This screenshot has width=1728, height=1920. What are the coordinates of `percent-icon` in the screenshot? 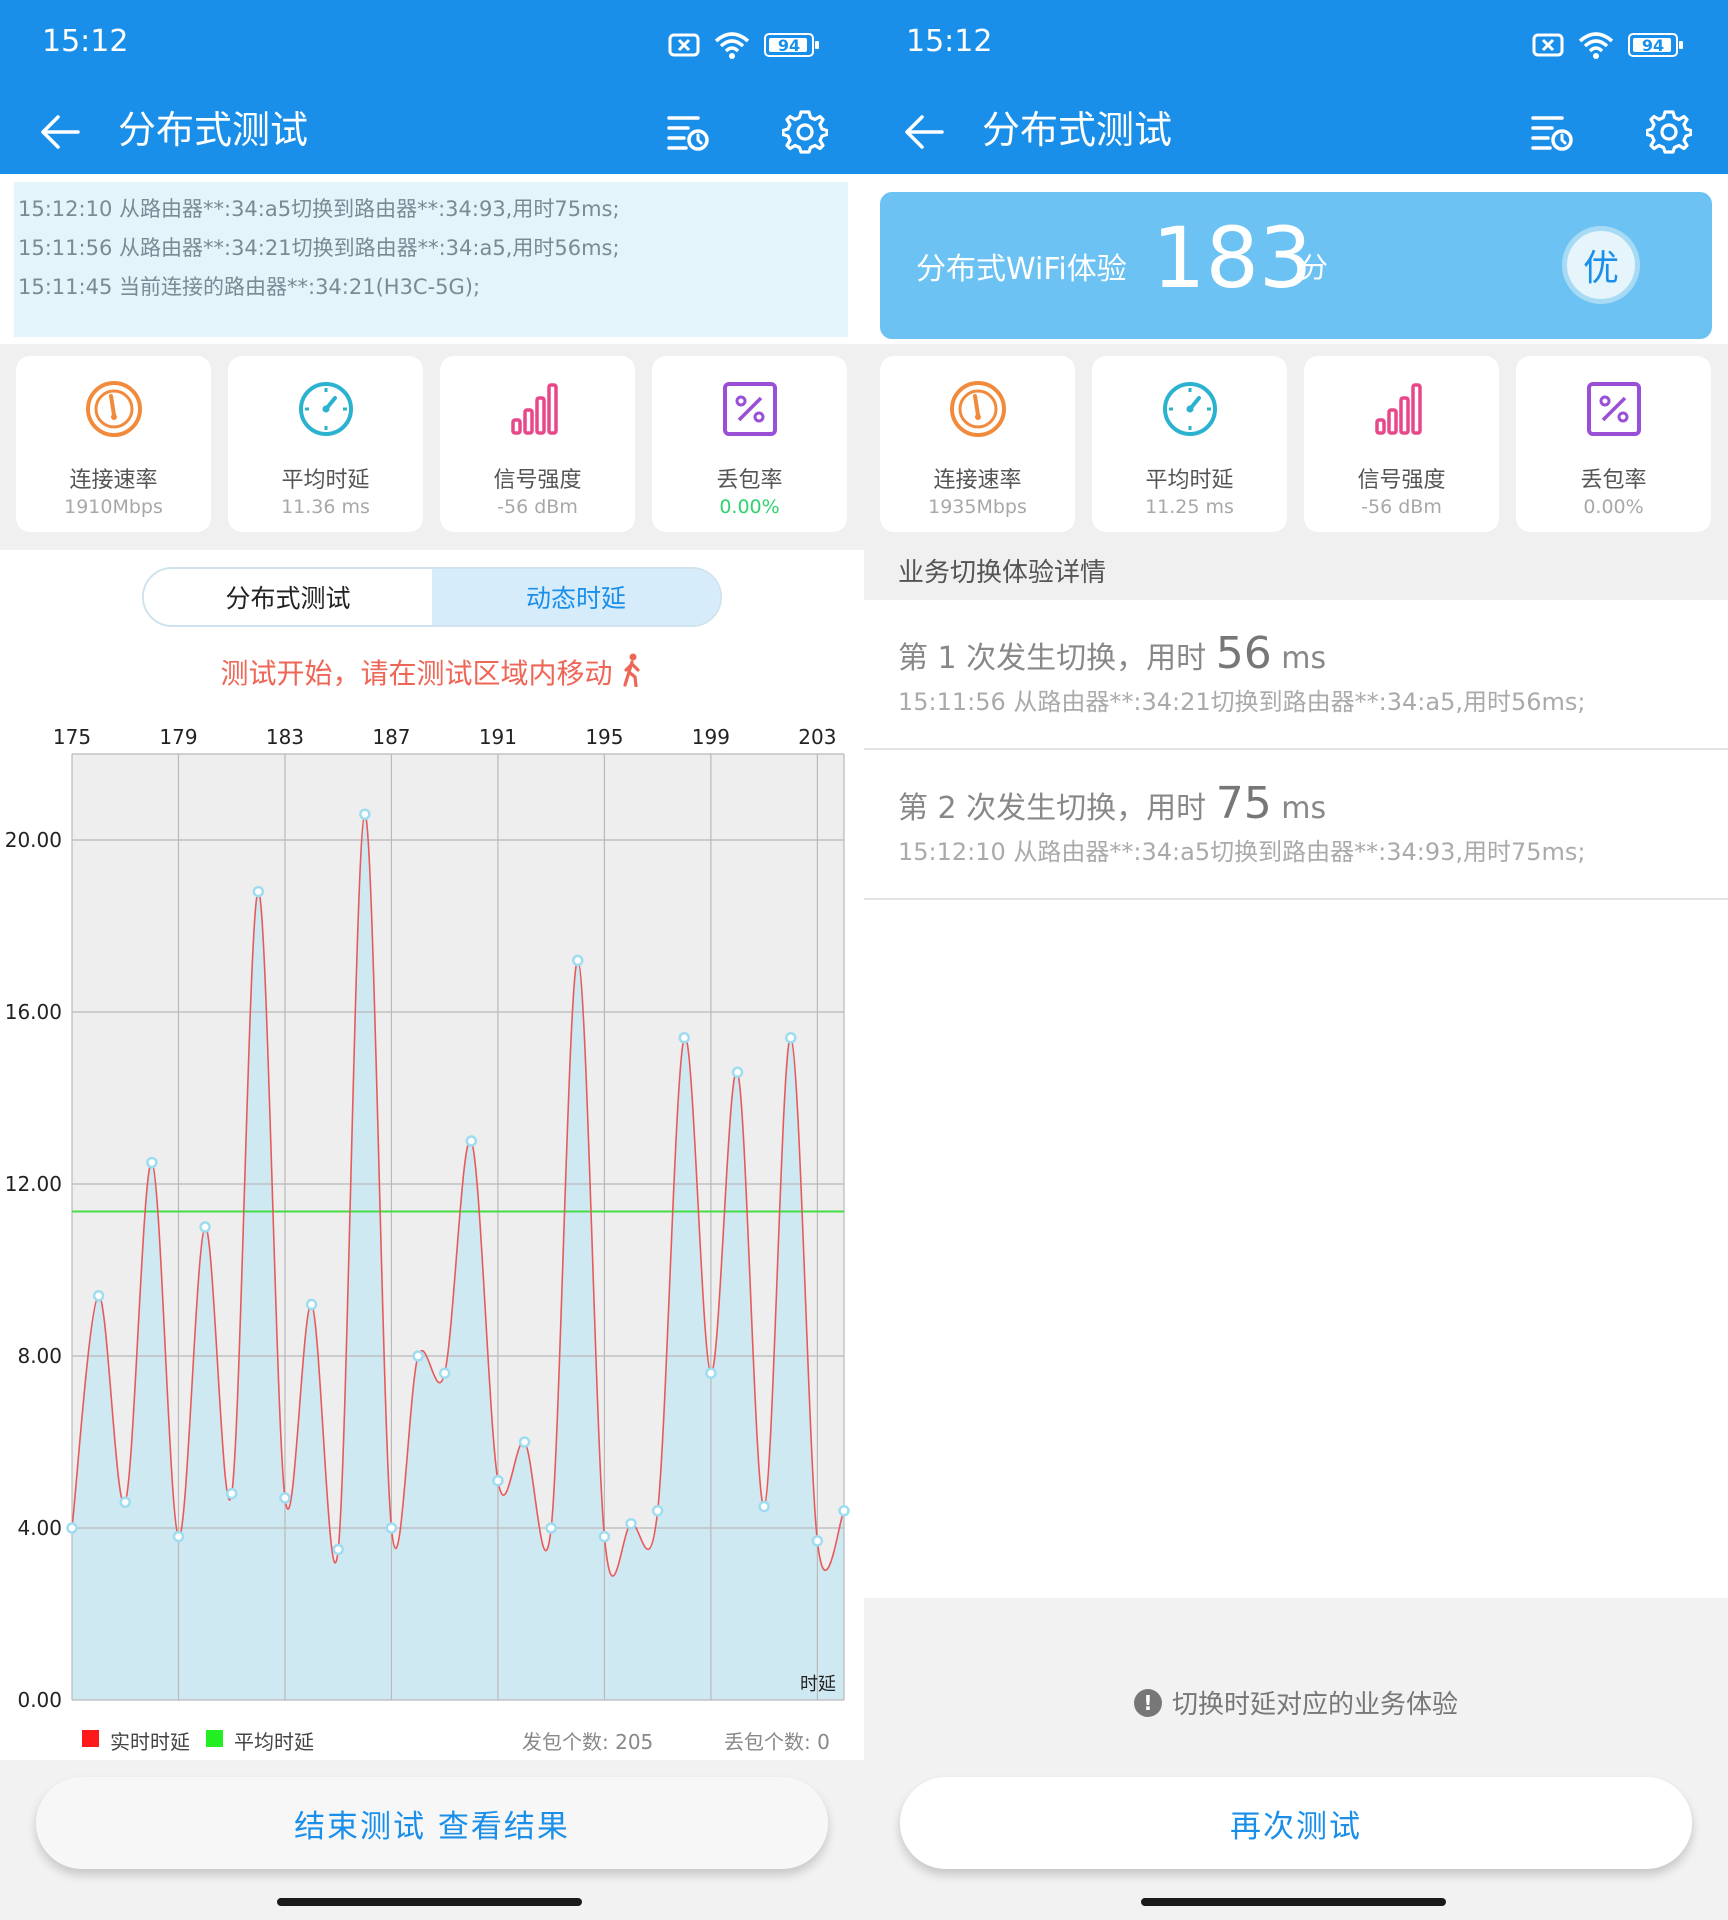 It's located at (750, 409).